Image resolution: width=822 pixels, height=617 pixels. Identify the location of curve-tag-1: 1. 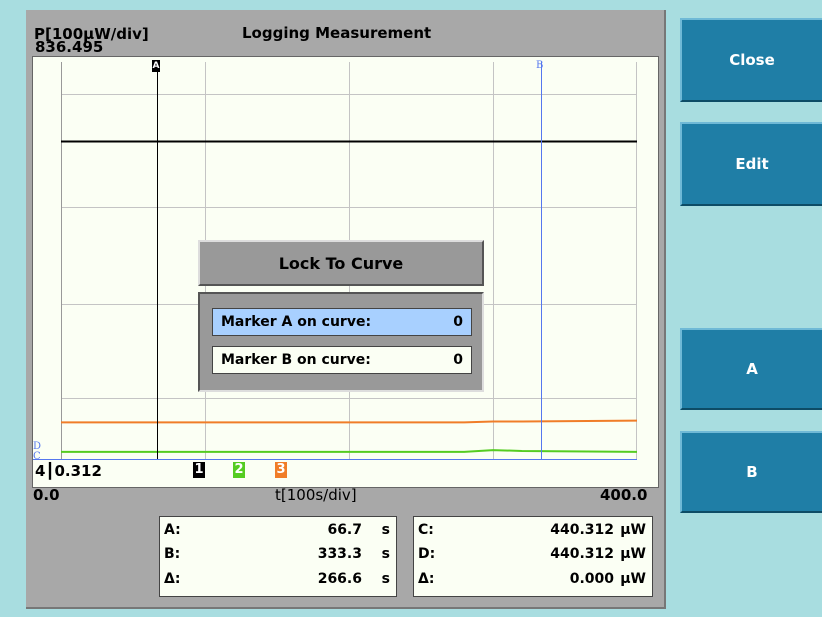
(199, 470).